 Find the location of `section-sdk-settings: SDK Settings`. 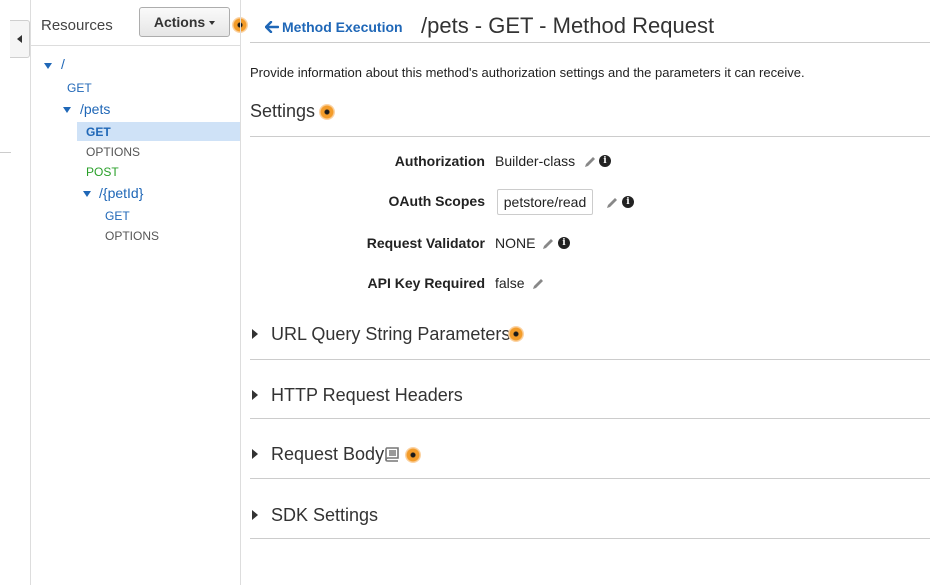

section-sdk-settings: SDK Settings is located at coordinates (324, 515).